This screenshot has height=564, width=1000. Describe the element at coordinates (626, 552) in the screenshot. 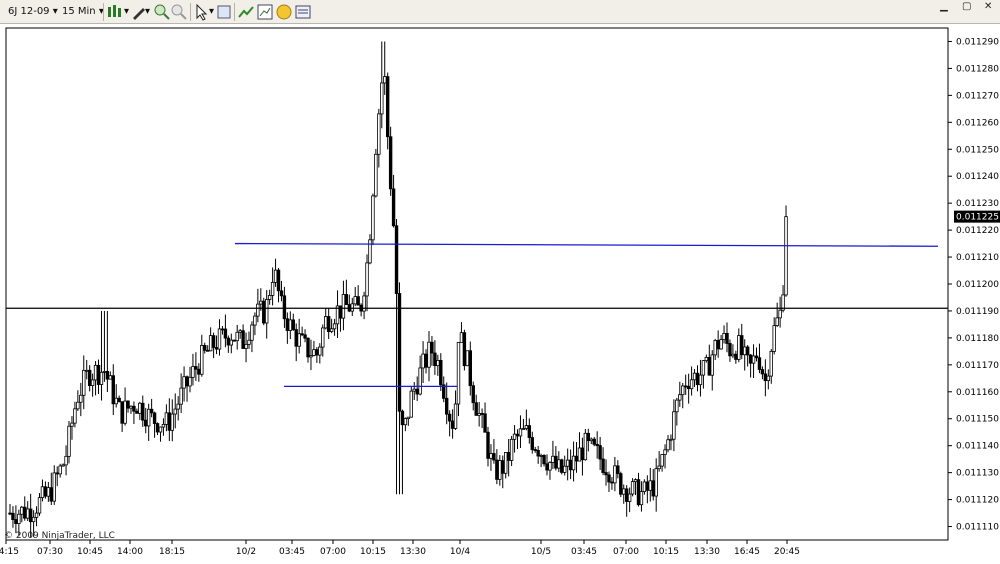

I see `x-tick-label: 07:00` at that location.